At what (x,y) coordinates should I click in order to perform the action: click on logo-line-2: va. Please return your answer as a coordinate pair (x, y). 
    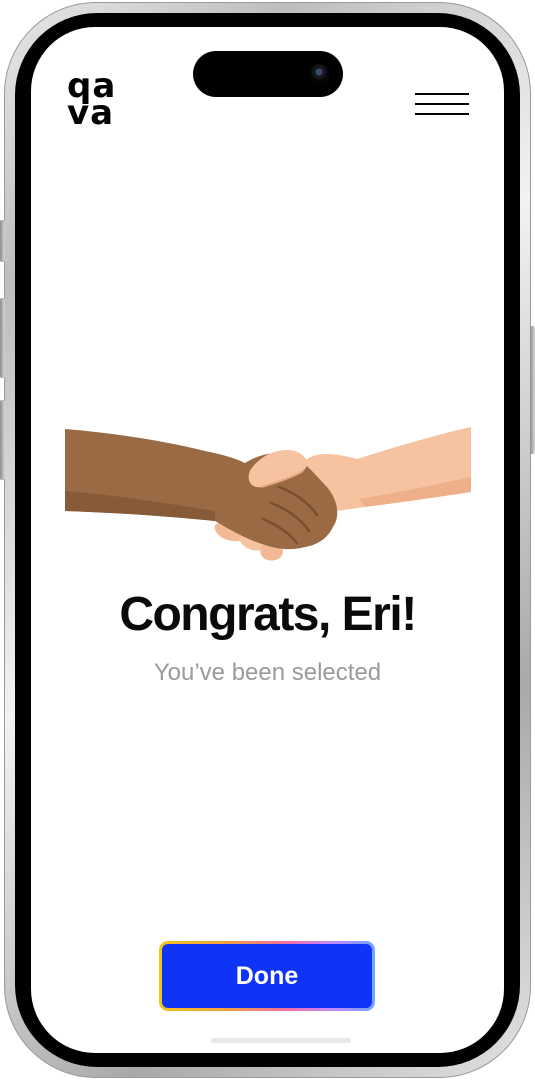
    Looking at the image, I should click on (91, 113).